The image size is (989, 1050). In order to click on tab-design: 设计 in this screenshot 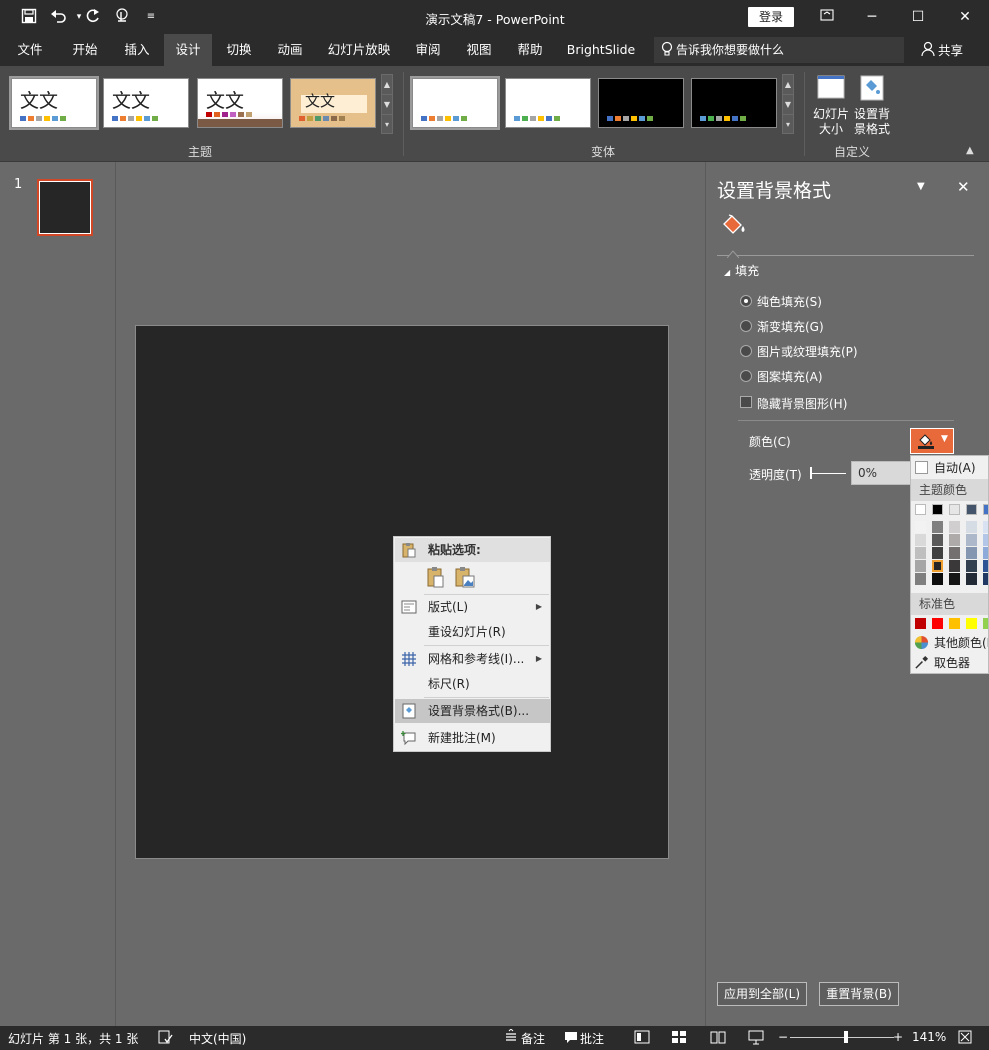, I will do `click(188, 50)`.